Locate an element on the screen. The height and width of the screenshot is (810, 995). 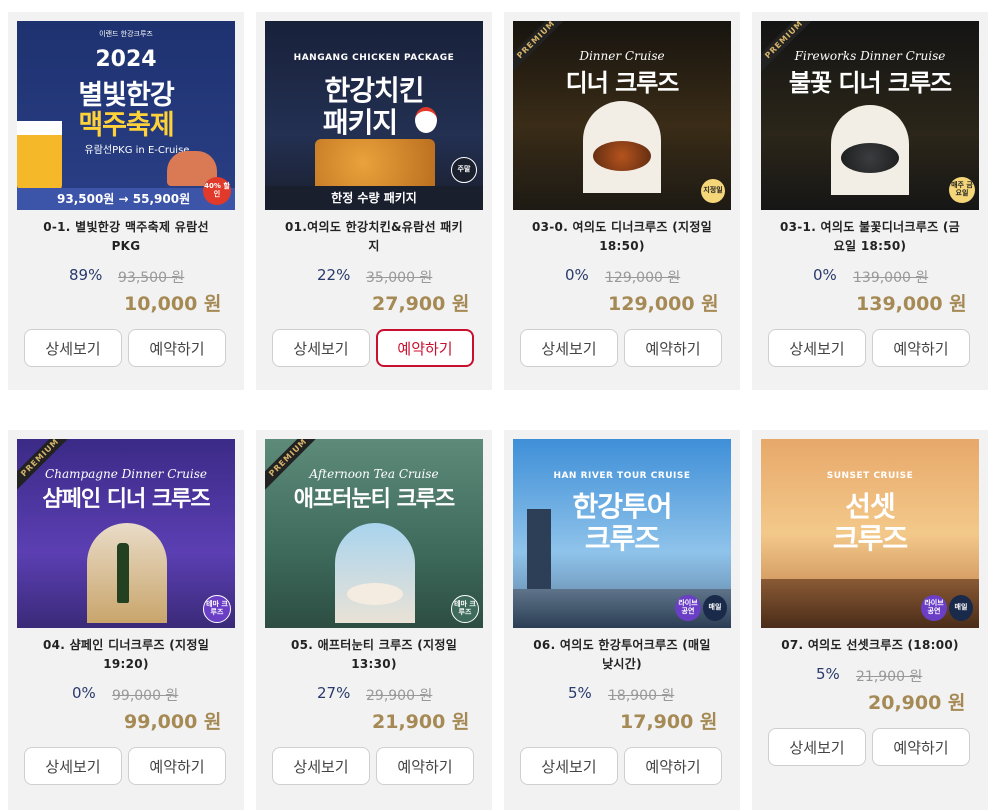
product-title-line: 19:20) is located at coordinates (126, 664).